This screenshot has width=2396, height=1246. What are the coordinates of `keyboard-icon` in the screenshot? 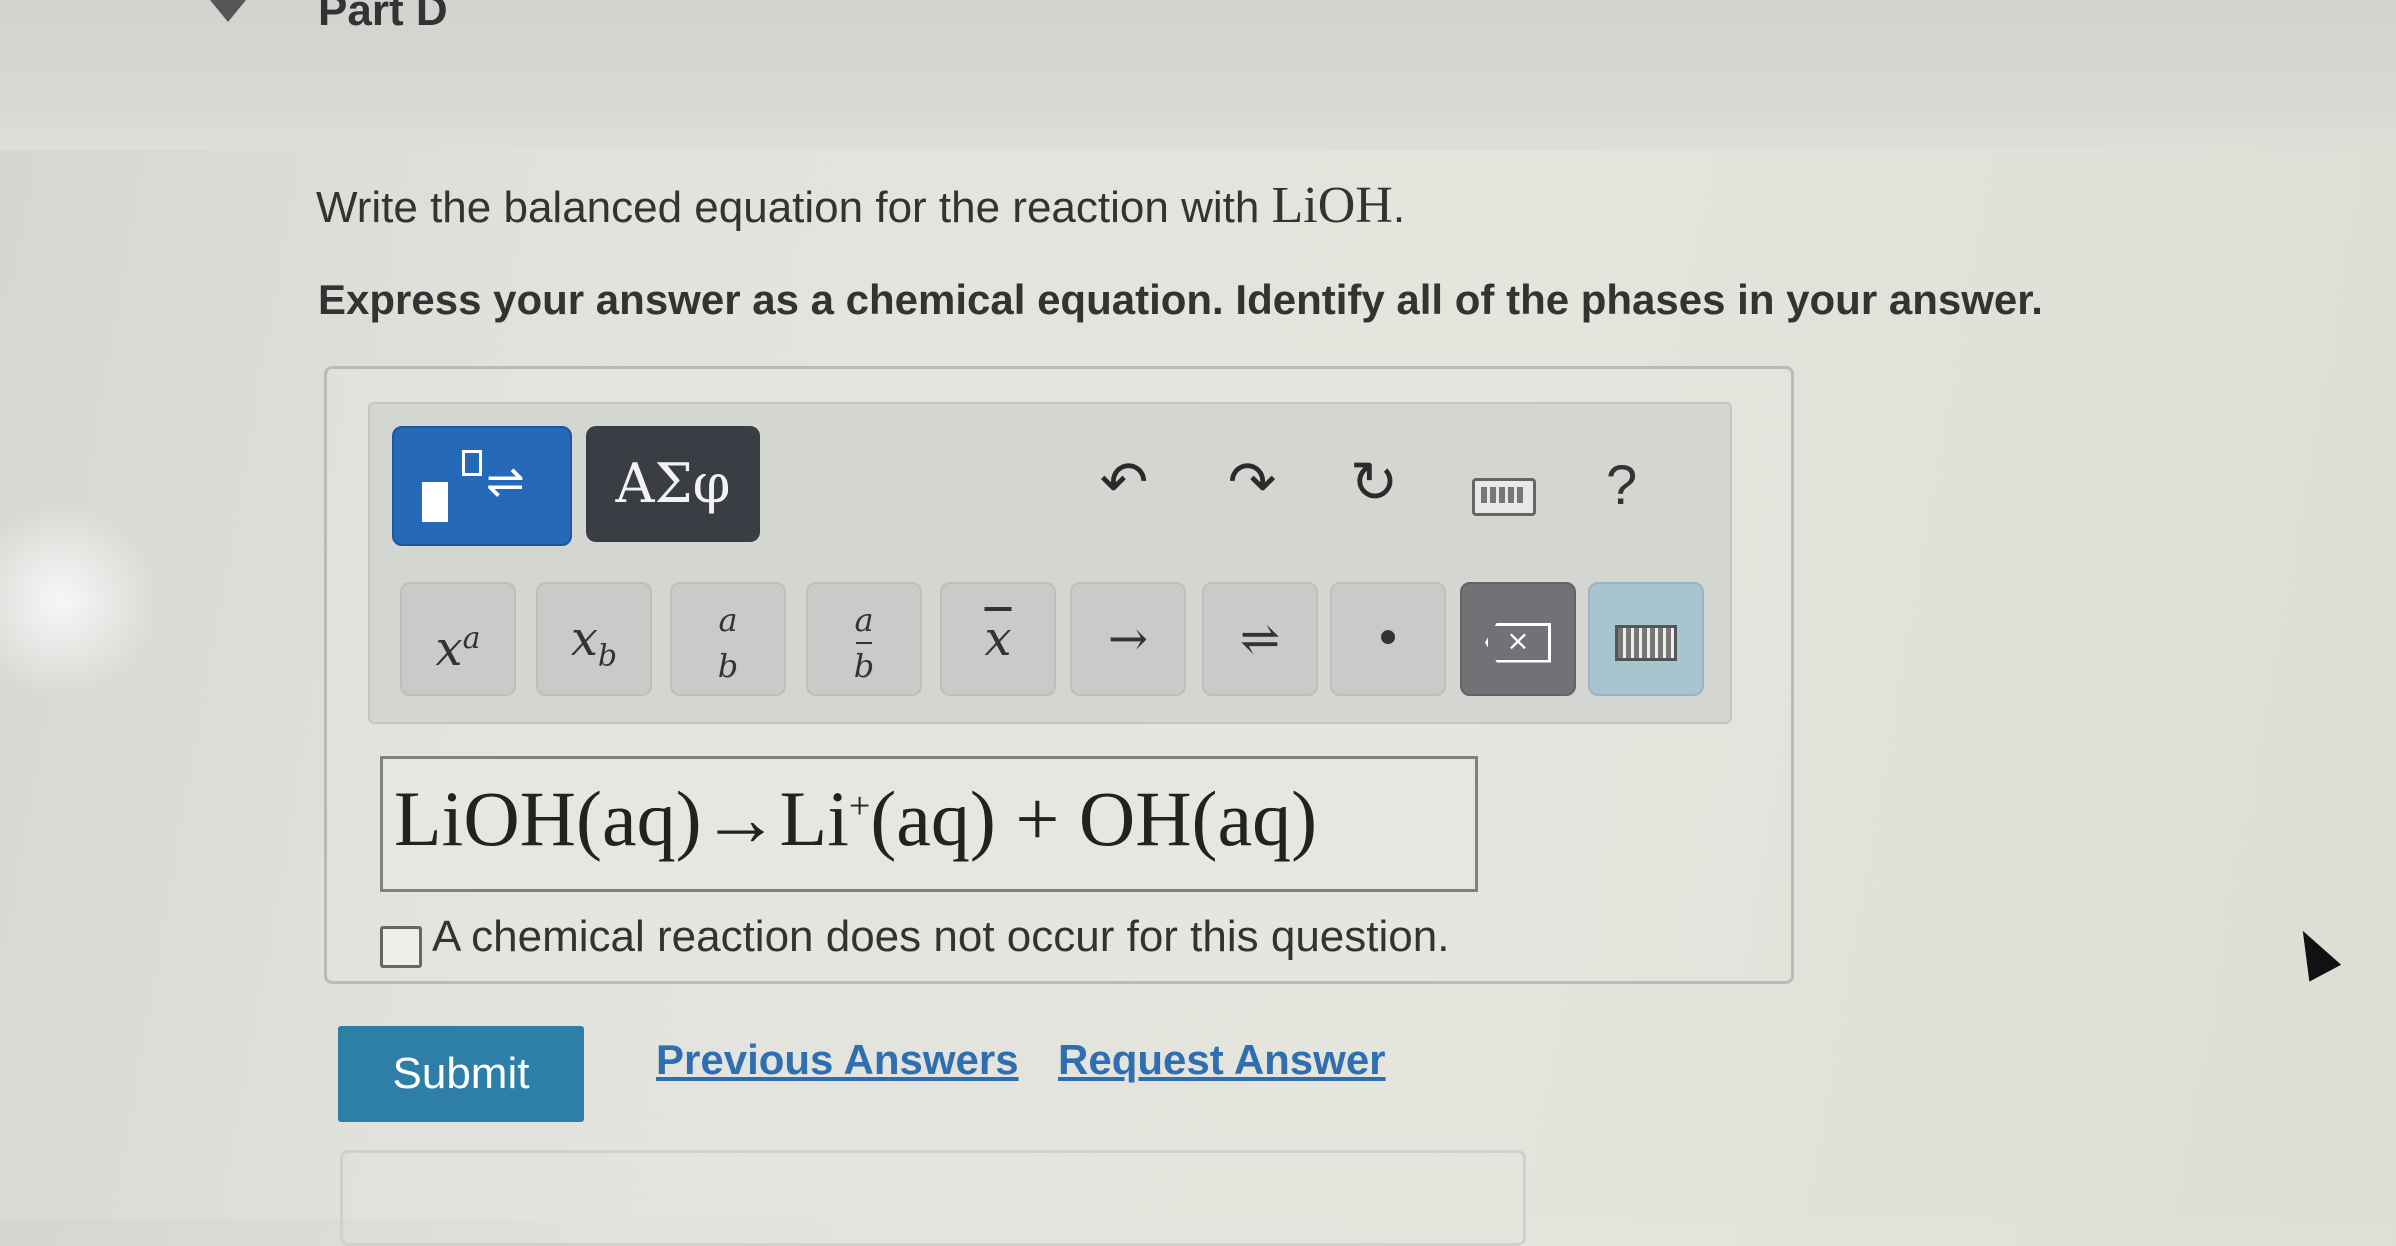 It's located at (1646, 642).